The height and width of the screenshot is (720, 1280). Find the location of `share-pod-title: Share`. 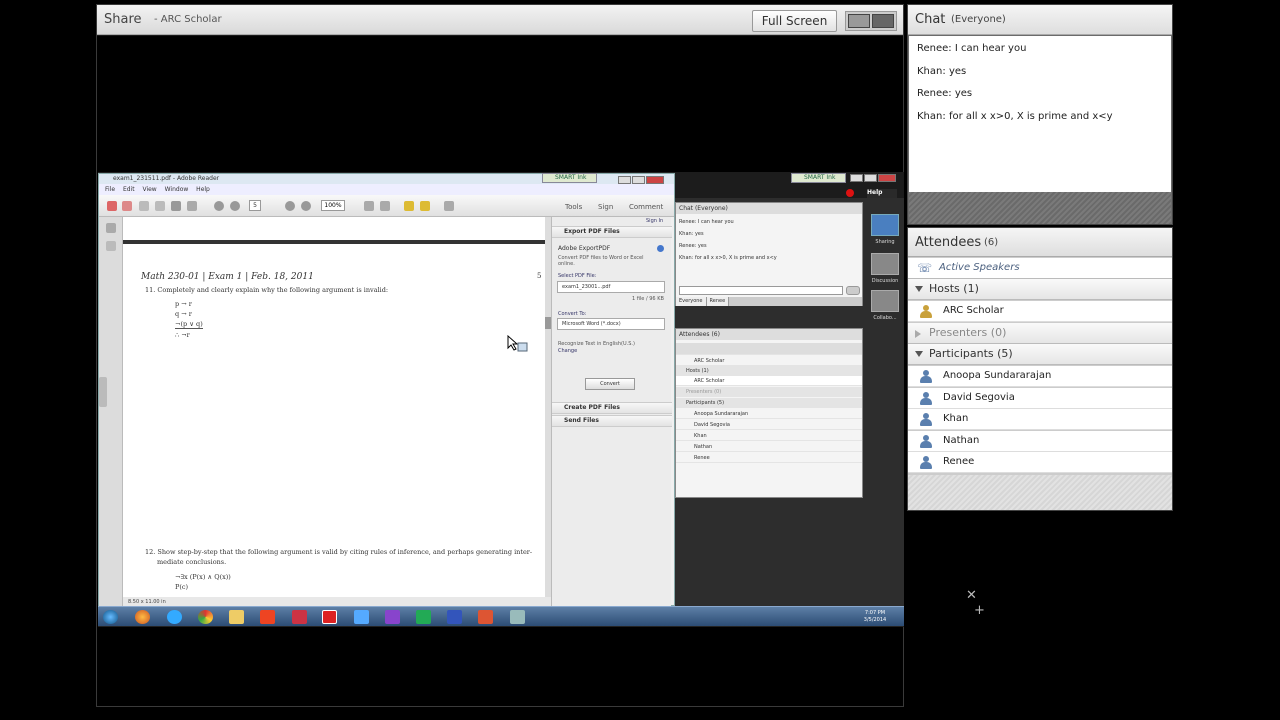

share-pod-title: Share is located at coordinates (123, 19).